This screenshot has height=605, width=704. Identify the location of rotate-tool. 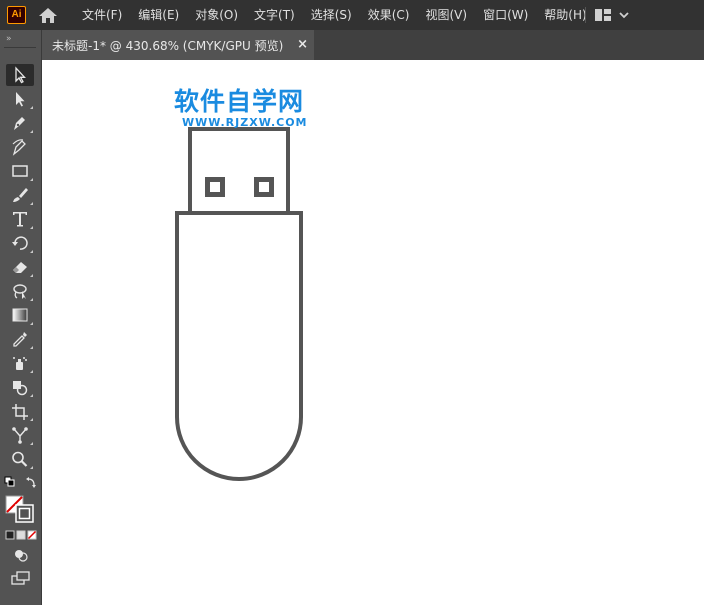
(20, 243).